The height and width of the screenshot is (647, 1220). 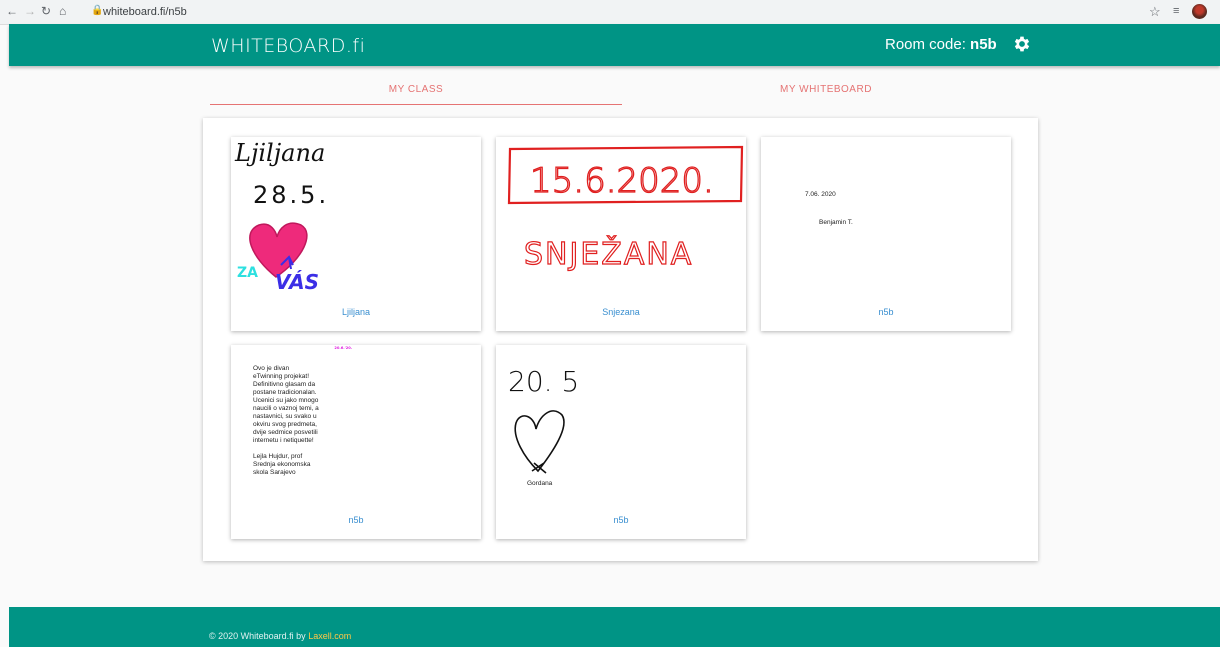 I want to click on drawn-name: Ljiljana, so click(x=279, y=153).